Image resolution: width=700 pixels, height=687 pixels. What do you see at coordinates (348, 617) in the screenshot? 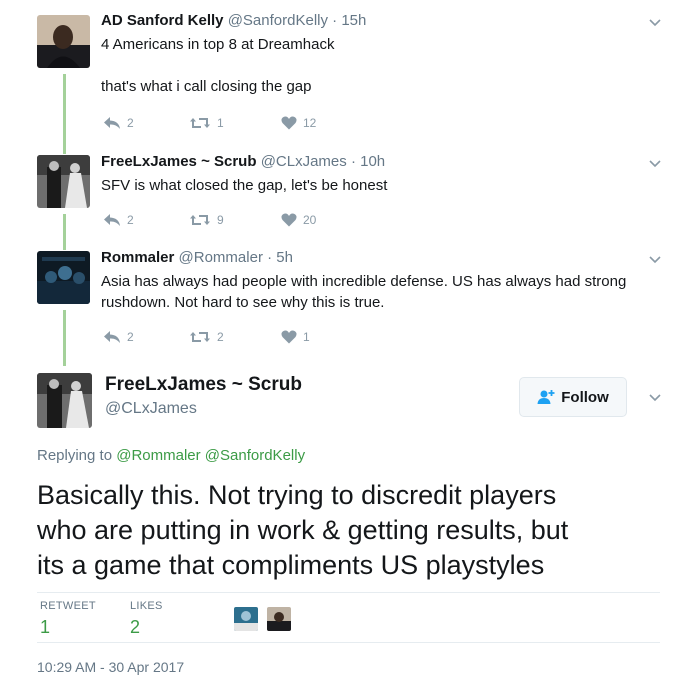
I see `tweet-stats: RETWEET 1 LIKES 2` at bounding box center [348, 617].